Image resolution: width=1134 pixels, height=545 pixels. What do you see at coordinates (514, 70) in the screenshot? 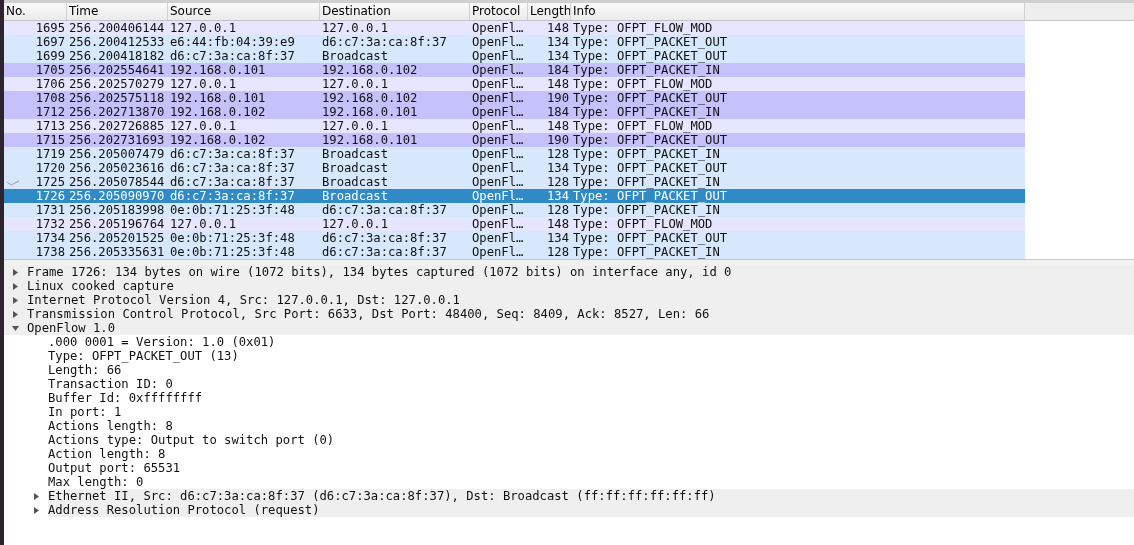
I see `packet-row: 1705 256.202554641 192.168.0.101 192.168.0.102 OpenFl… 184 Type: OFPT_PACKET_IN` at bounding box center [514, 70].